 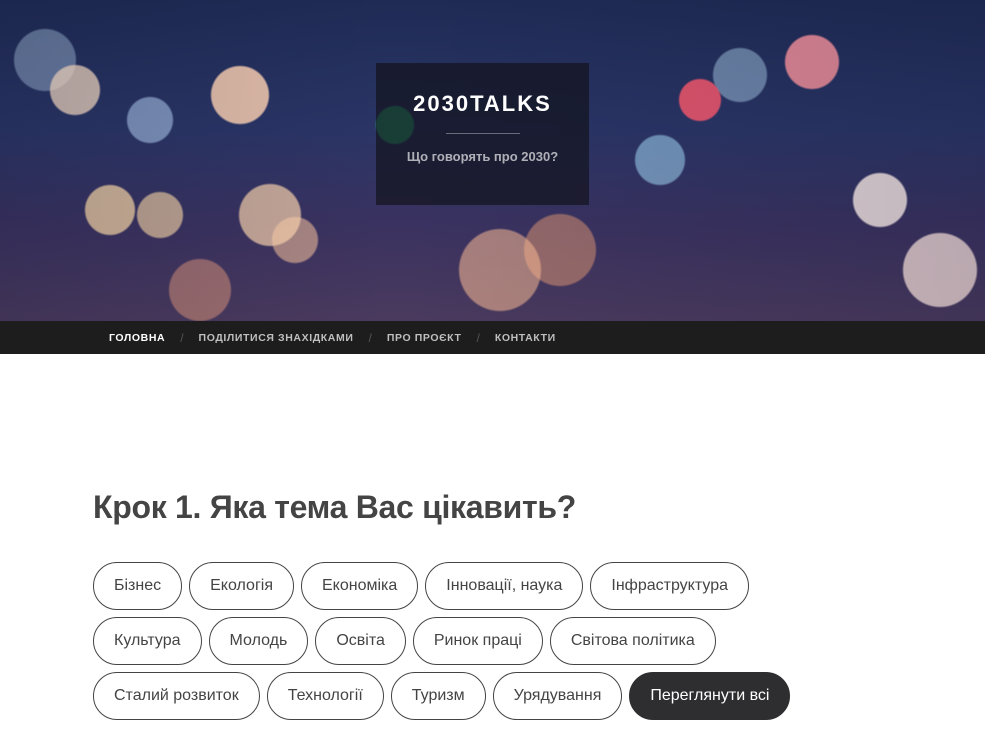 I want to click on view-all-button: Переглянути всі, so click(x=710, y=696).